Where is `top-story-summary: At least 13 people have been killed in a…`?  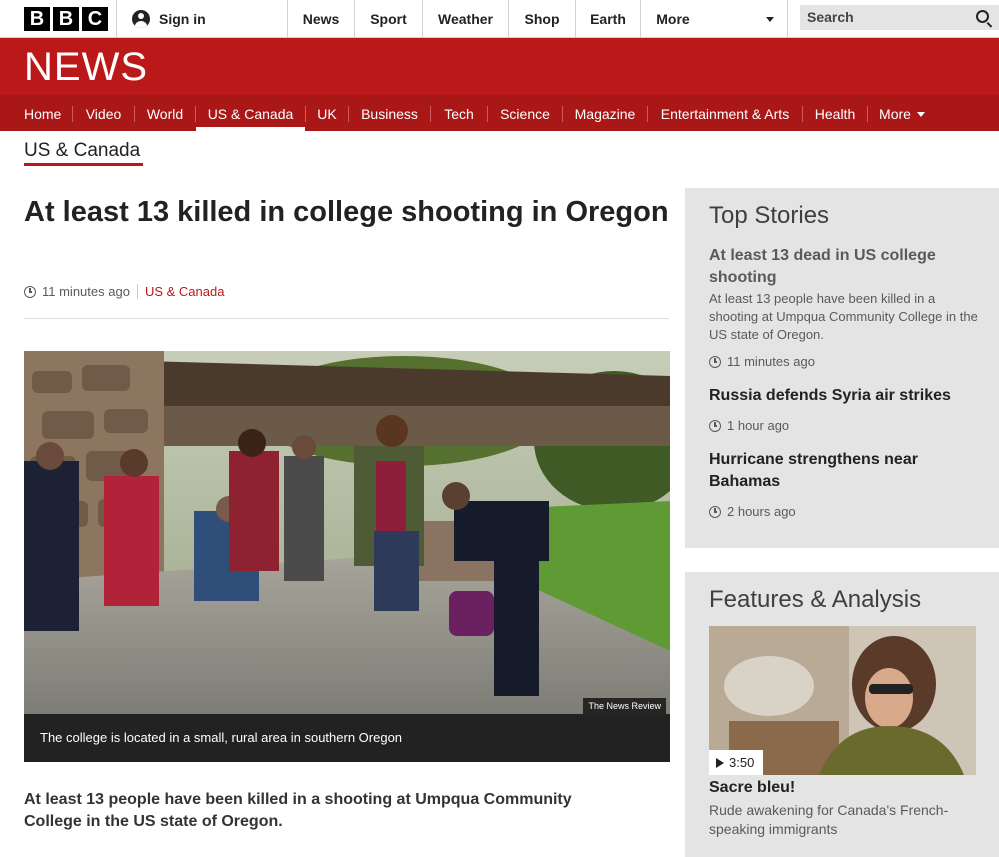
top-story-summary: At least 13 people have been killed in a… is located at coordinates (843, 316).